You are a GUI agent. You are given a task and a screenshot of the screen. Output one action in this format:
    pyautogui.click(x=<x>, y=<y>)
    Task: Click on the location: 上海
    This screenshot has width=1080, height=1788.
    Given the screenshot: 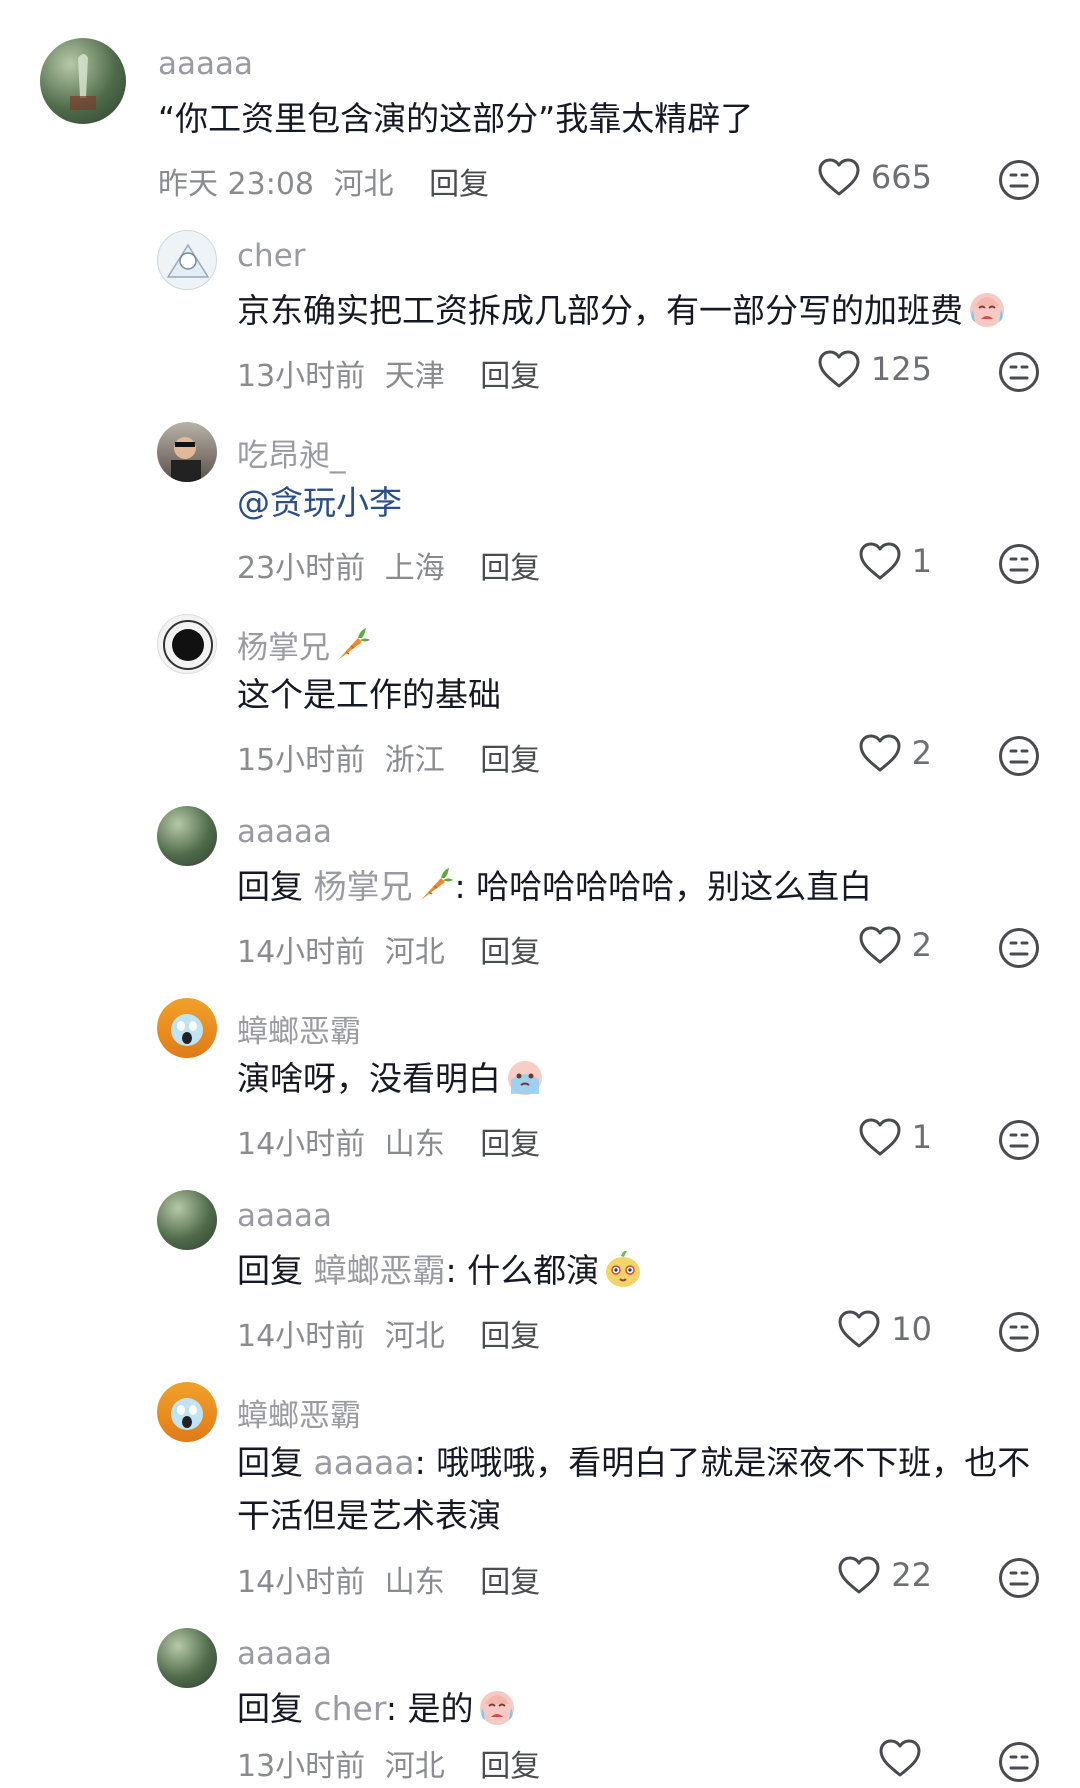 What is the action you would take?
    pyautogui.click(x=414, y=568)
    